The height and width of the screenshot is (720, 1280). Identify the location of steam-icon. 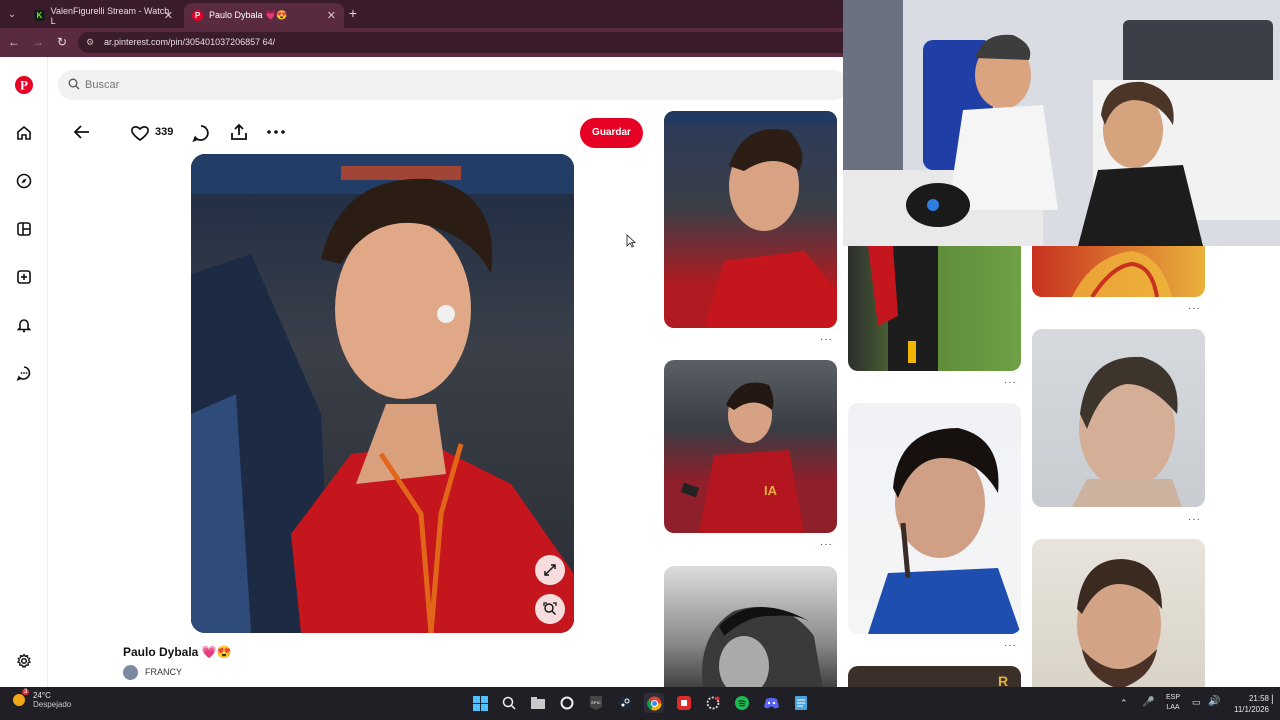
(625, 703).